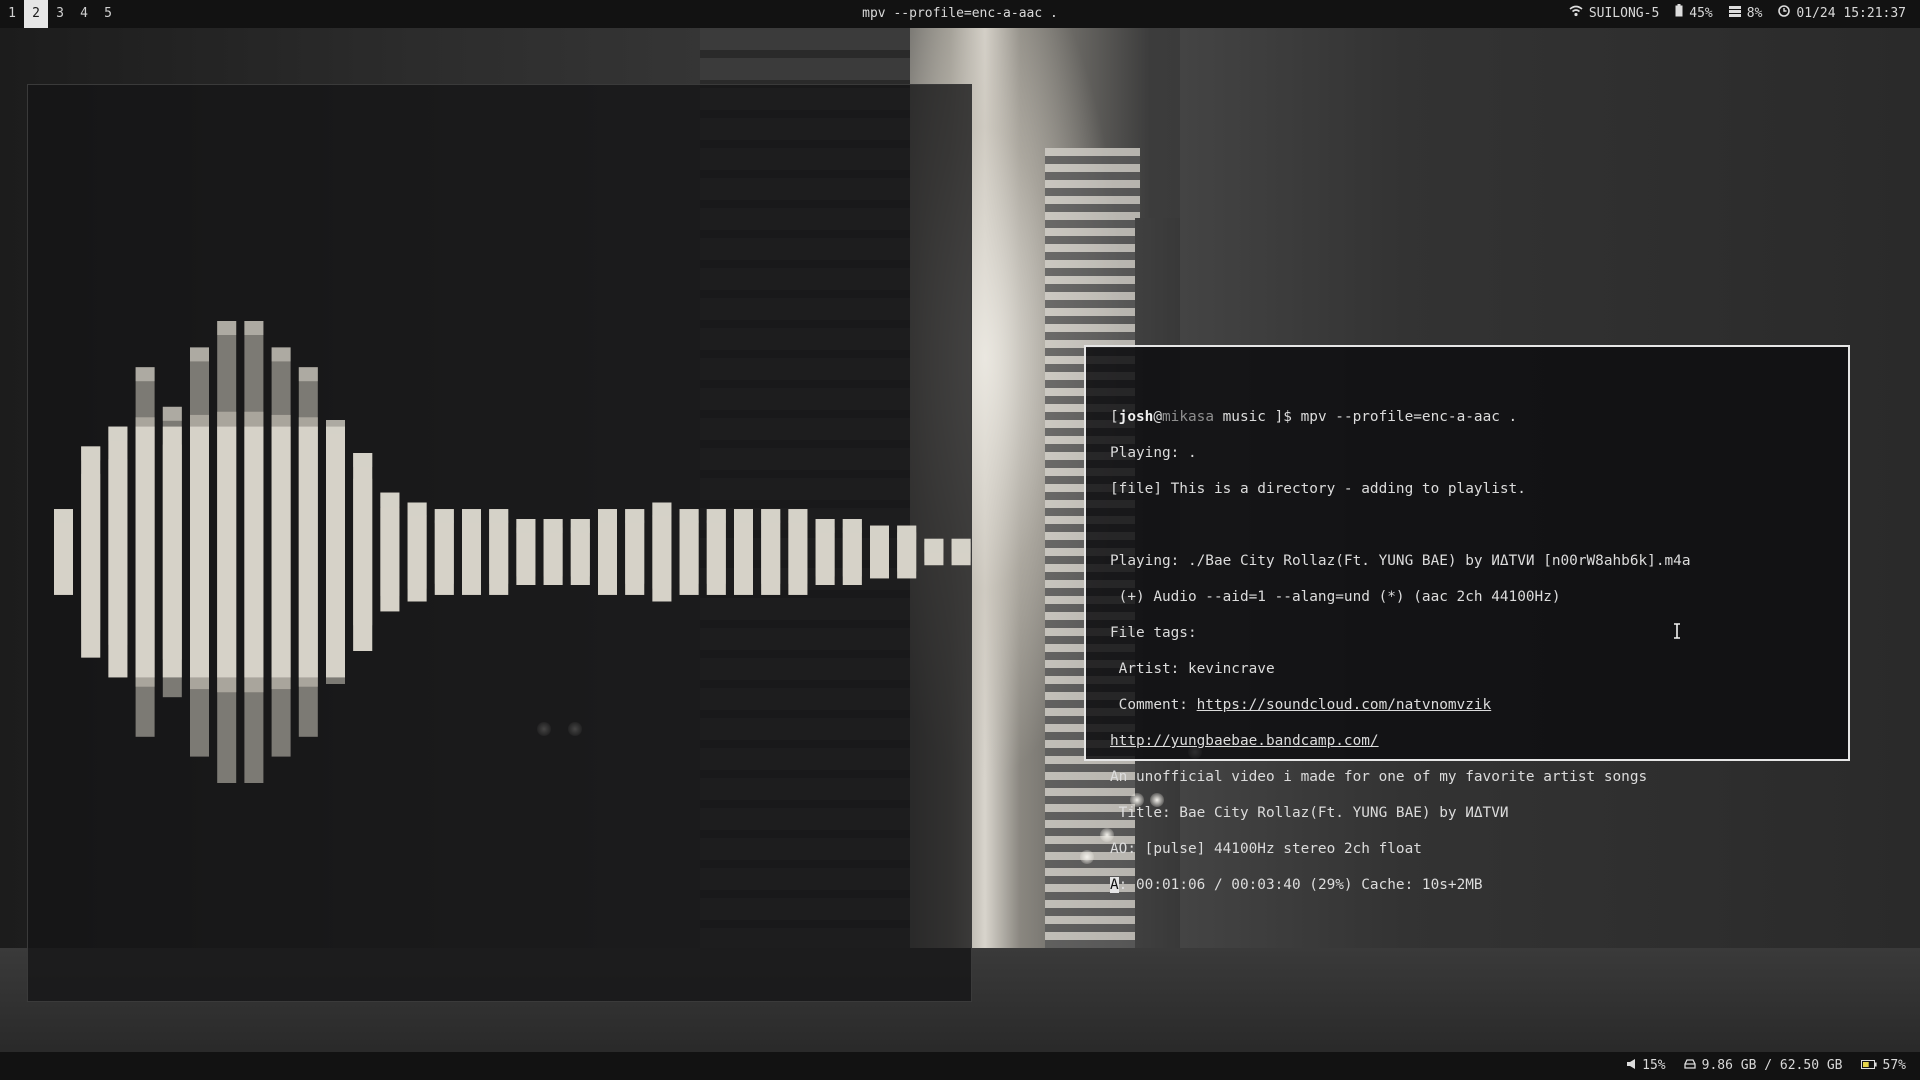 The image size is (1920, 1080). I want to click on prompt-command: mpv --profile=enc-a-aac ., so click(1409, 417).